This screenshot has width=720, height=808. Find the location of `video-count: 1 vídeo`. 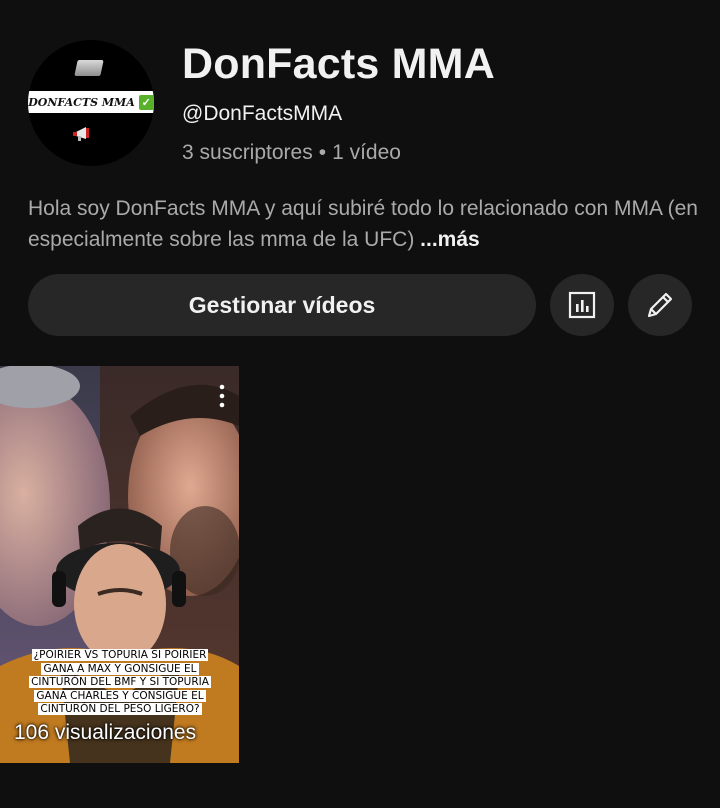

video-count: 1 vídeo is located at coordinates (366, 152).